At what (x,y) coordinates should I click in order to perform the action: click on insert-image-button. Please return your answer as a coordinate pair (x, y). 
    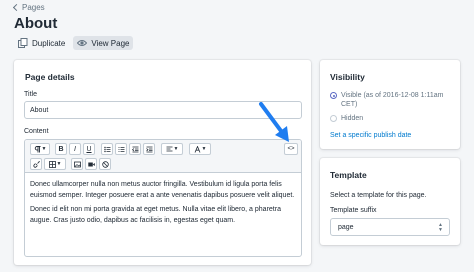
    Looking at the image, I should click on (77, 164).